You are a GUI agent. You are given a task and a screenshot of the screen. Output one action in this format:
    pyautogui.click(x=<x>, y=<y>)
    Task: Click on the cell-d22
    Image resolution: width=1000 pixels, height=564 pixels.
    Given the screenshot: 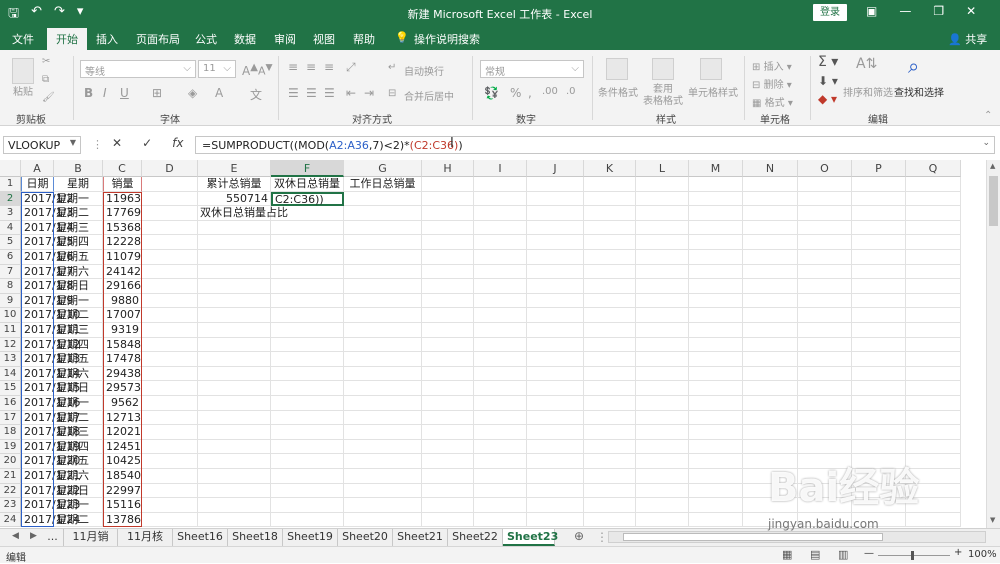 What is the action you would take?
    pyautogui.click(x=170, y=491)
    